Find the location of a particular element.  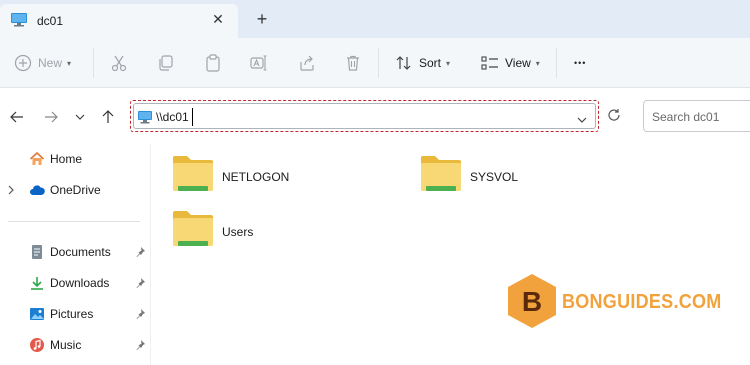

music-icon is located at coordinates (37, 345).